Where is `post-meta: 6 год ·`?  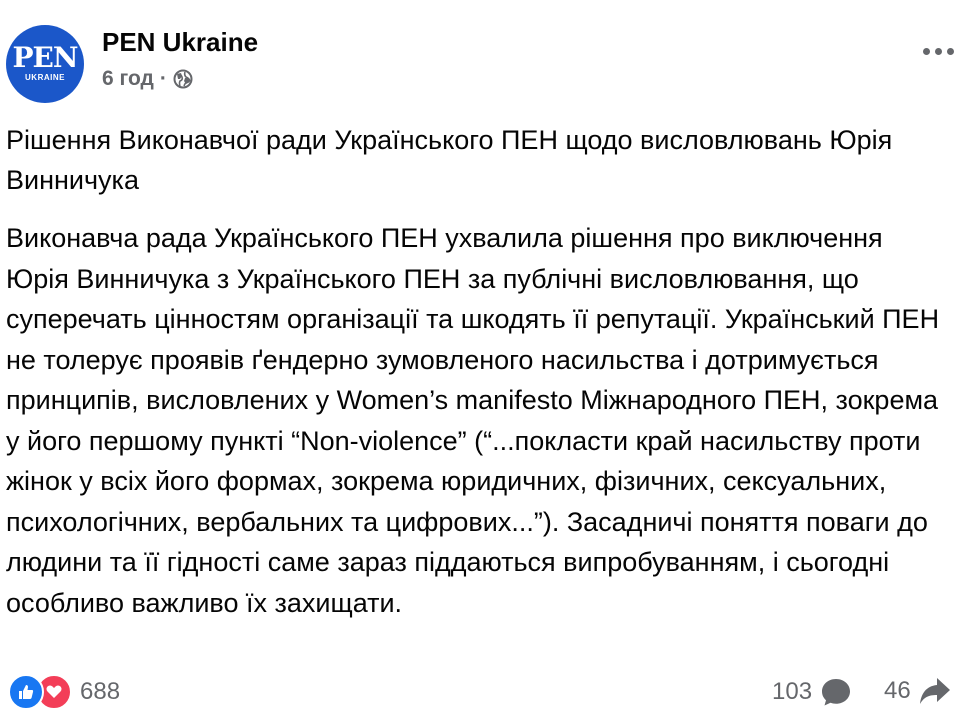
post-meta: 6 год · is located at coordinates (147, 79).